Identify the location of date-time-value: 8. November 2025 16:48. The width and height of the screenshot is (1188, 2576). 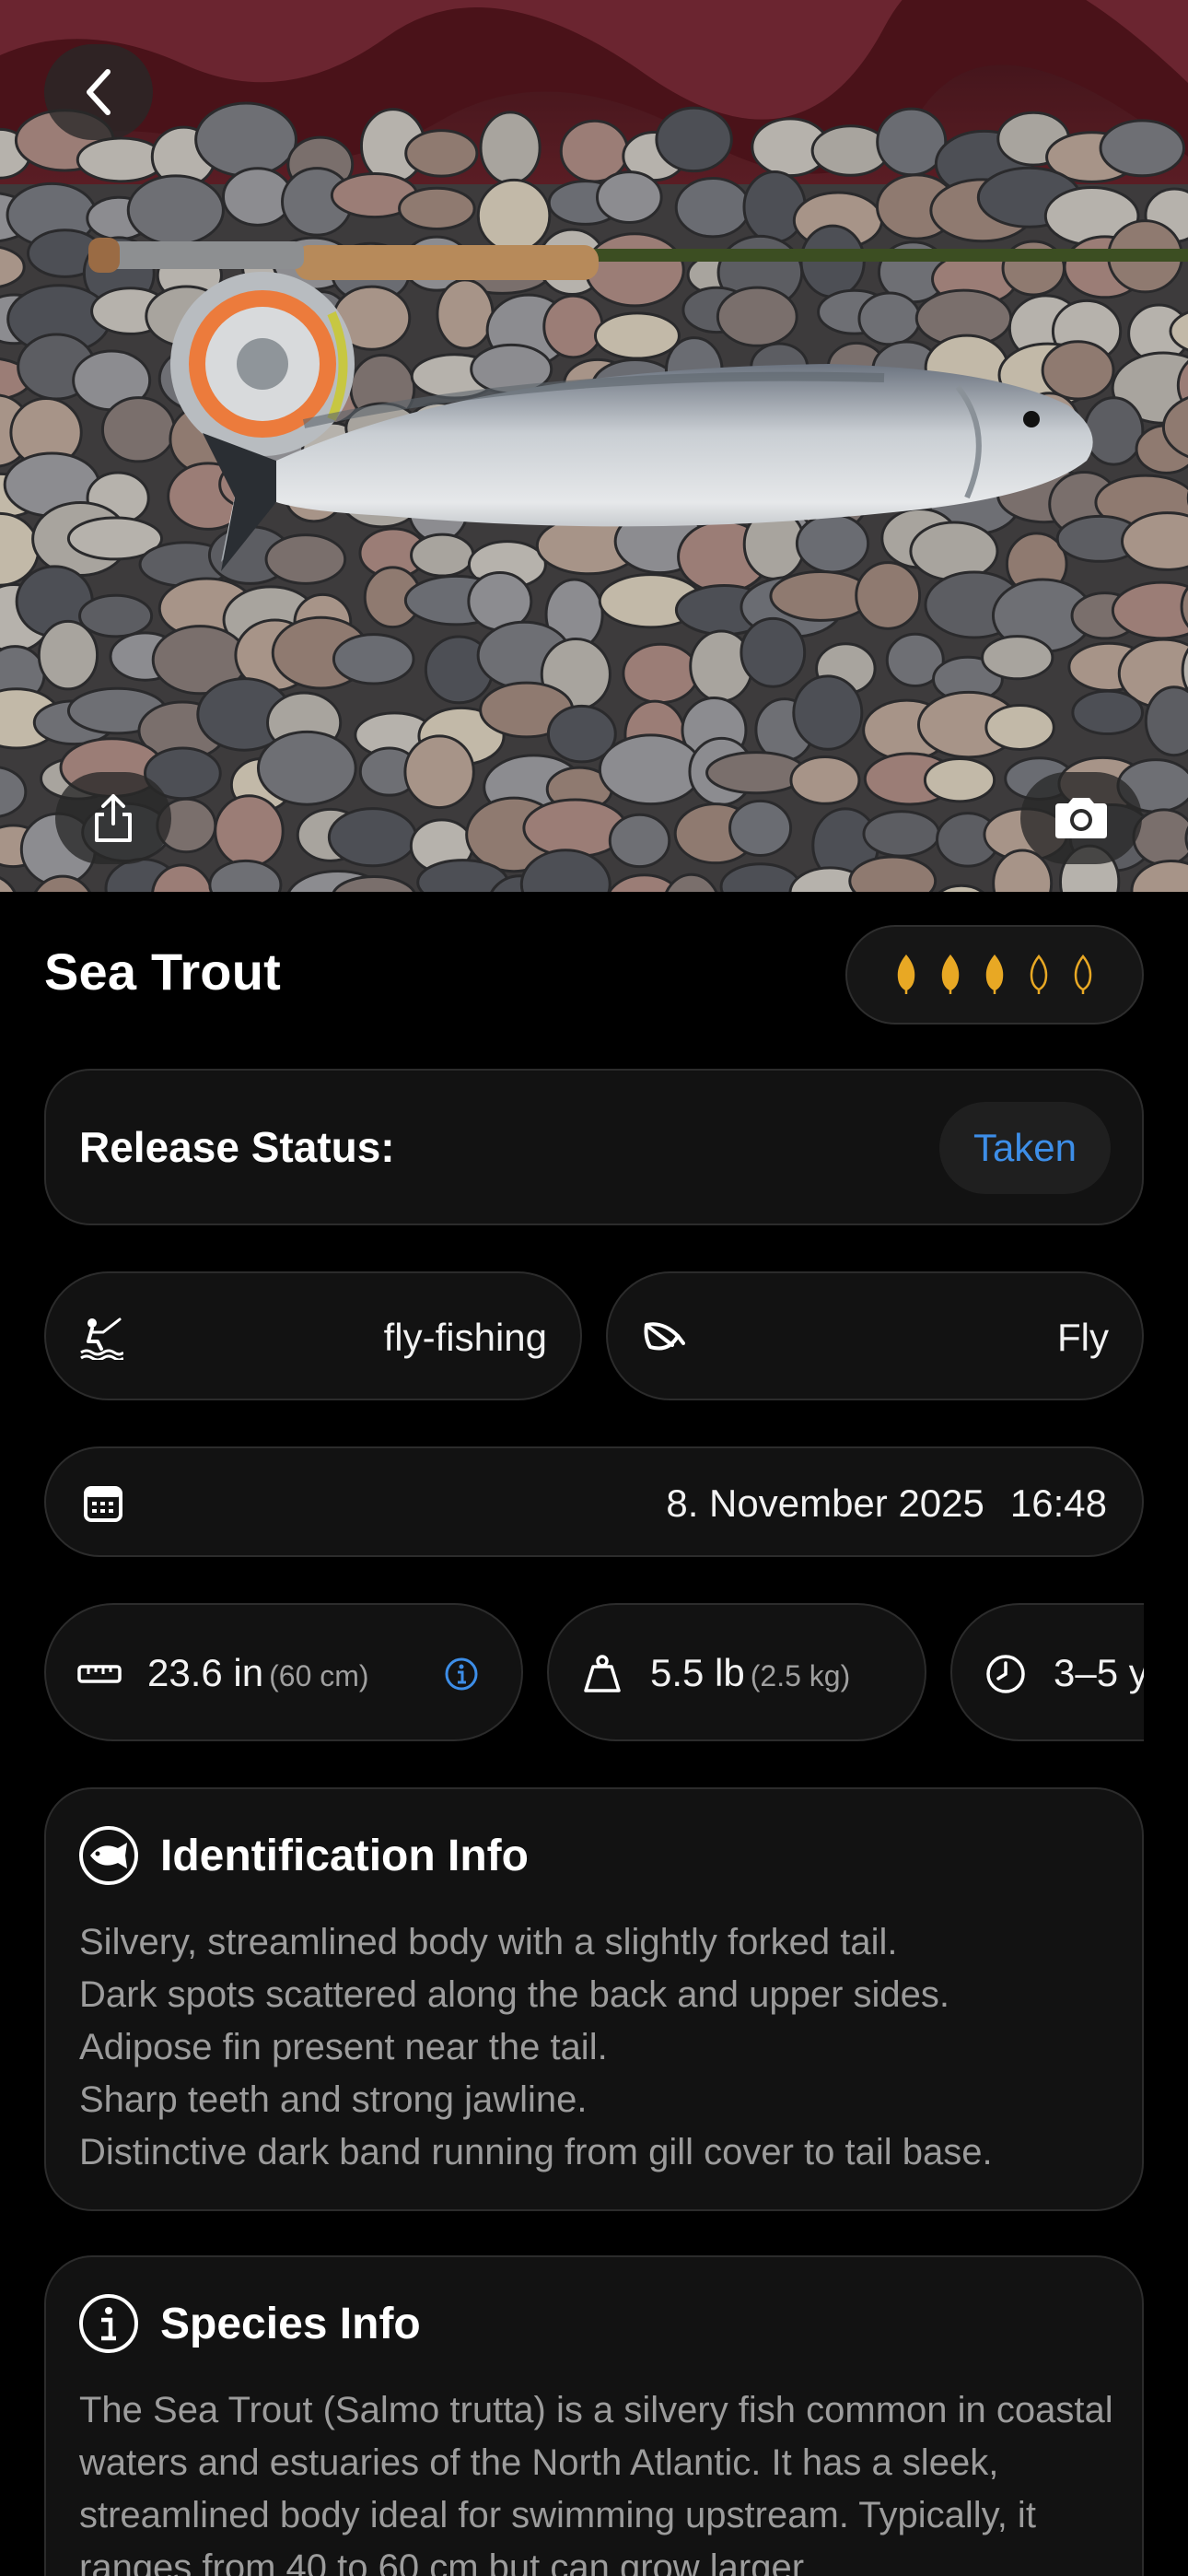
(886, 1503).